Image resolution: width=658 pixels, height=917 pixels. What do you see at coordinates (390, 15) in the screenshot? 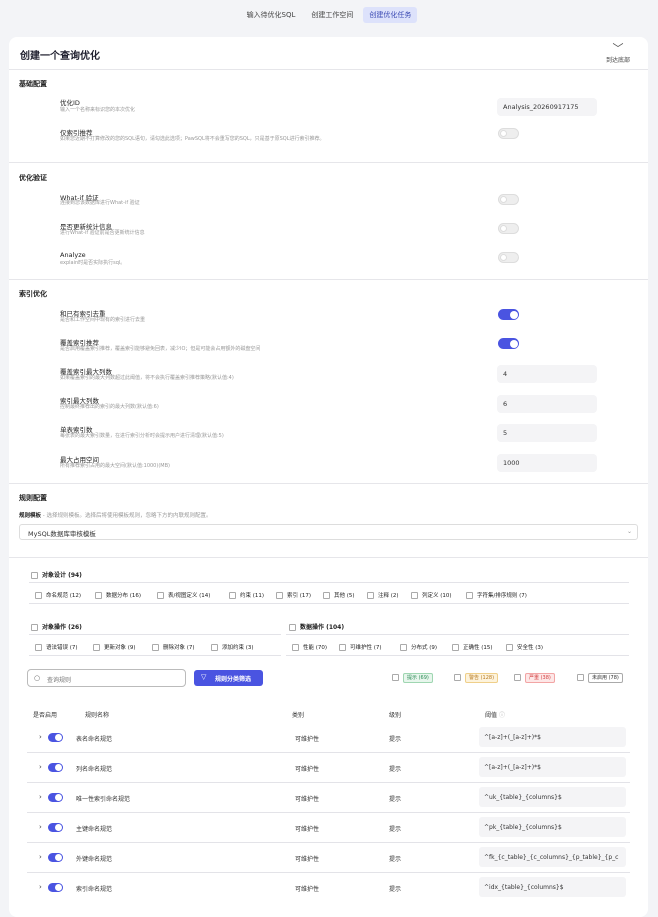
I see `tab-create-task: 创建优化任务` at bounding box center [390, 15].